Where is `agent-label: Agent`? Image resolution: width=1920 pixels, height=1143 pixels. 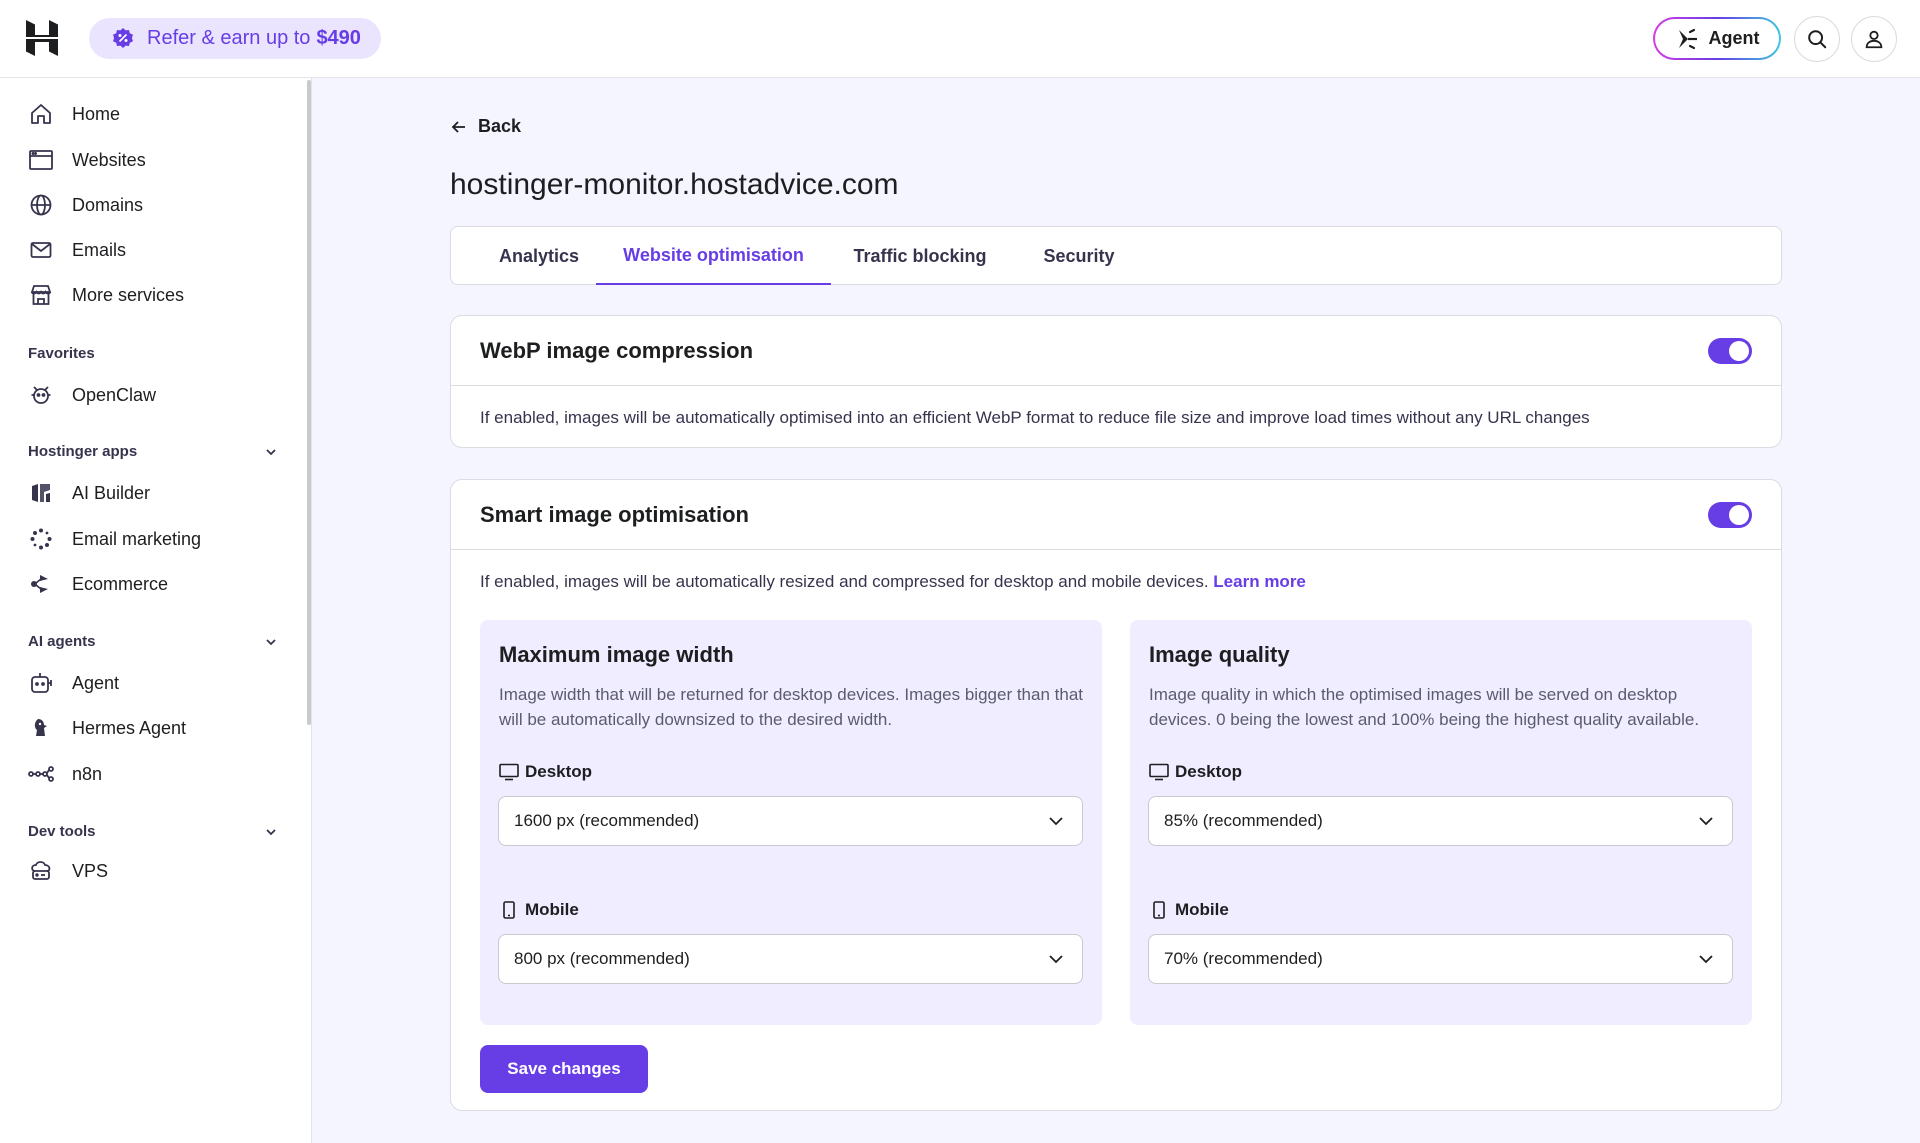
agent-label: Agent is located at coordinates (1734, 38).